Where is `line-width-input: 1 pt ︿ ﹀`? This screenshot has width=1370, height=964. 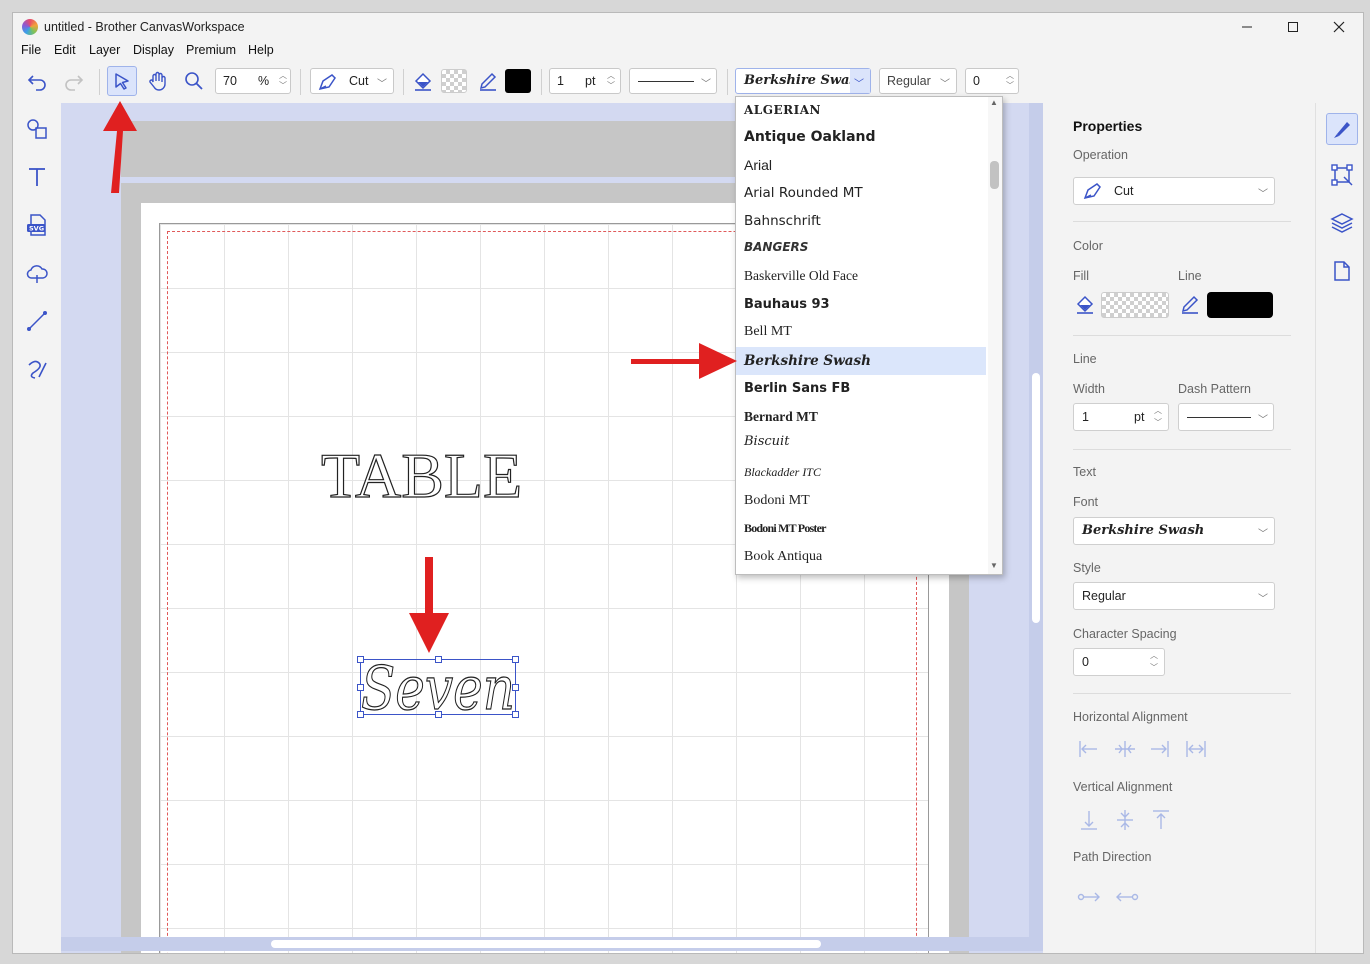 line-width-input: 1 pt ︿ ﹀ is located at coordinates (585, 81).